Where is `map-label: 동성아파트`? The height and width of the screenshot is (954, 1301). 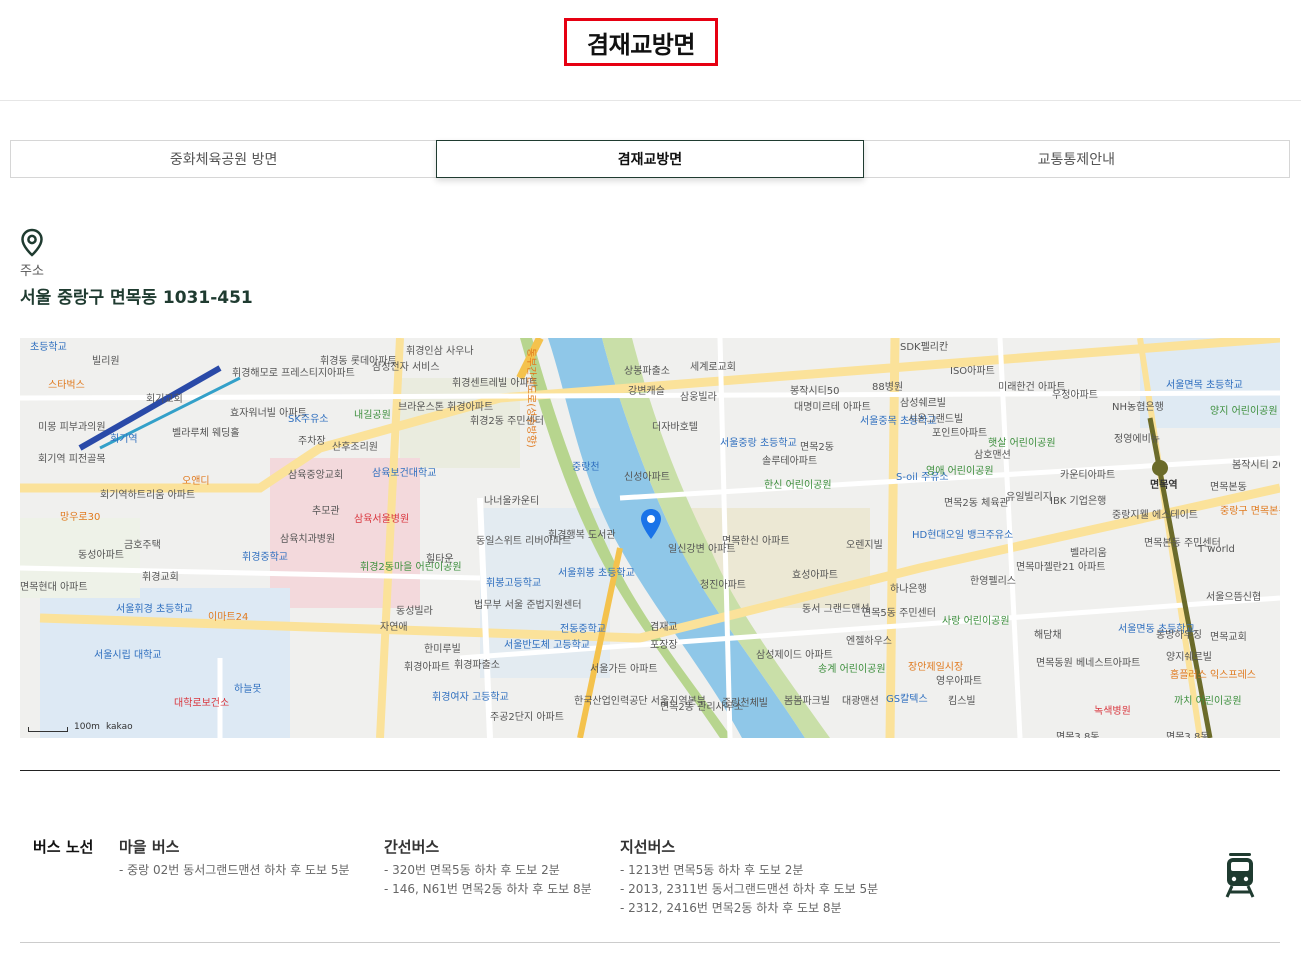
map-label: 동성아파트 is located at coordinates (101, 555).